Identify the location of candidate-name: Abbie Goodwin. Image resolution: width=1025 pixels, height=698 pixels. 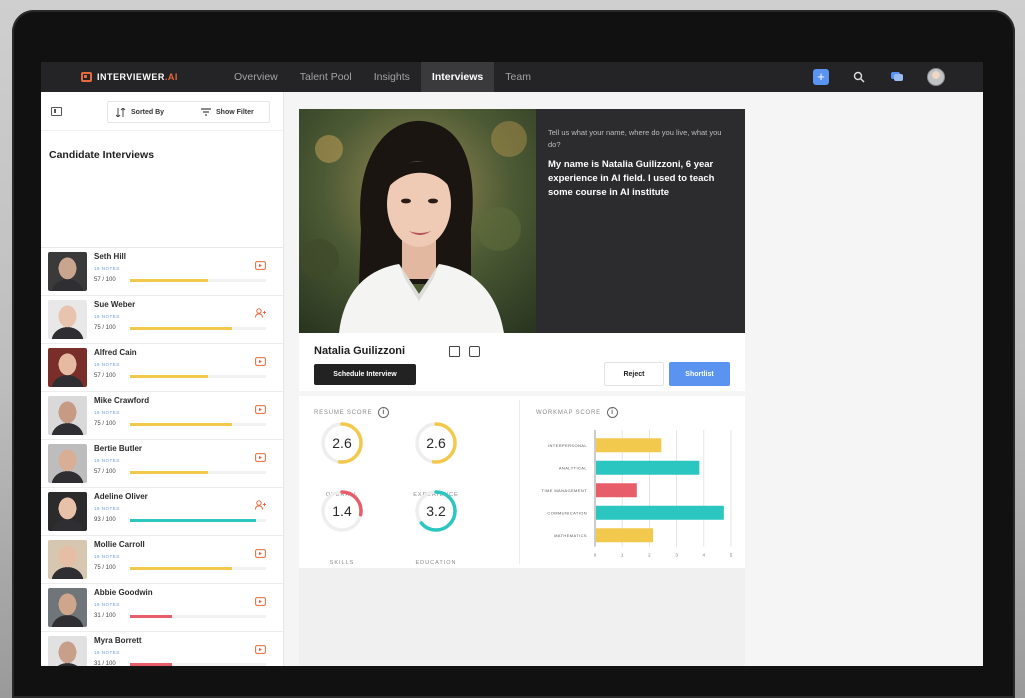
(123, 592).